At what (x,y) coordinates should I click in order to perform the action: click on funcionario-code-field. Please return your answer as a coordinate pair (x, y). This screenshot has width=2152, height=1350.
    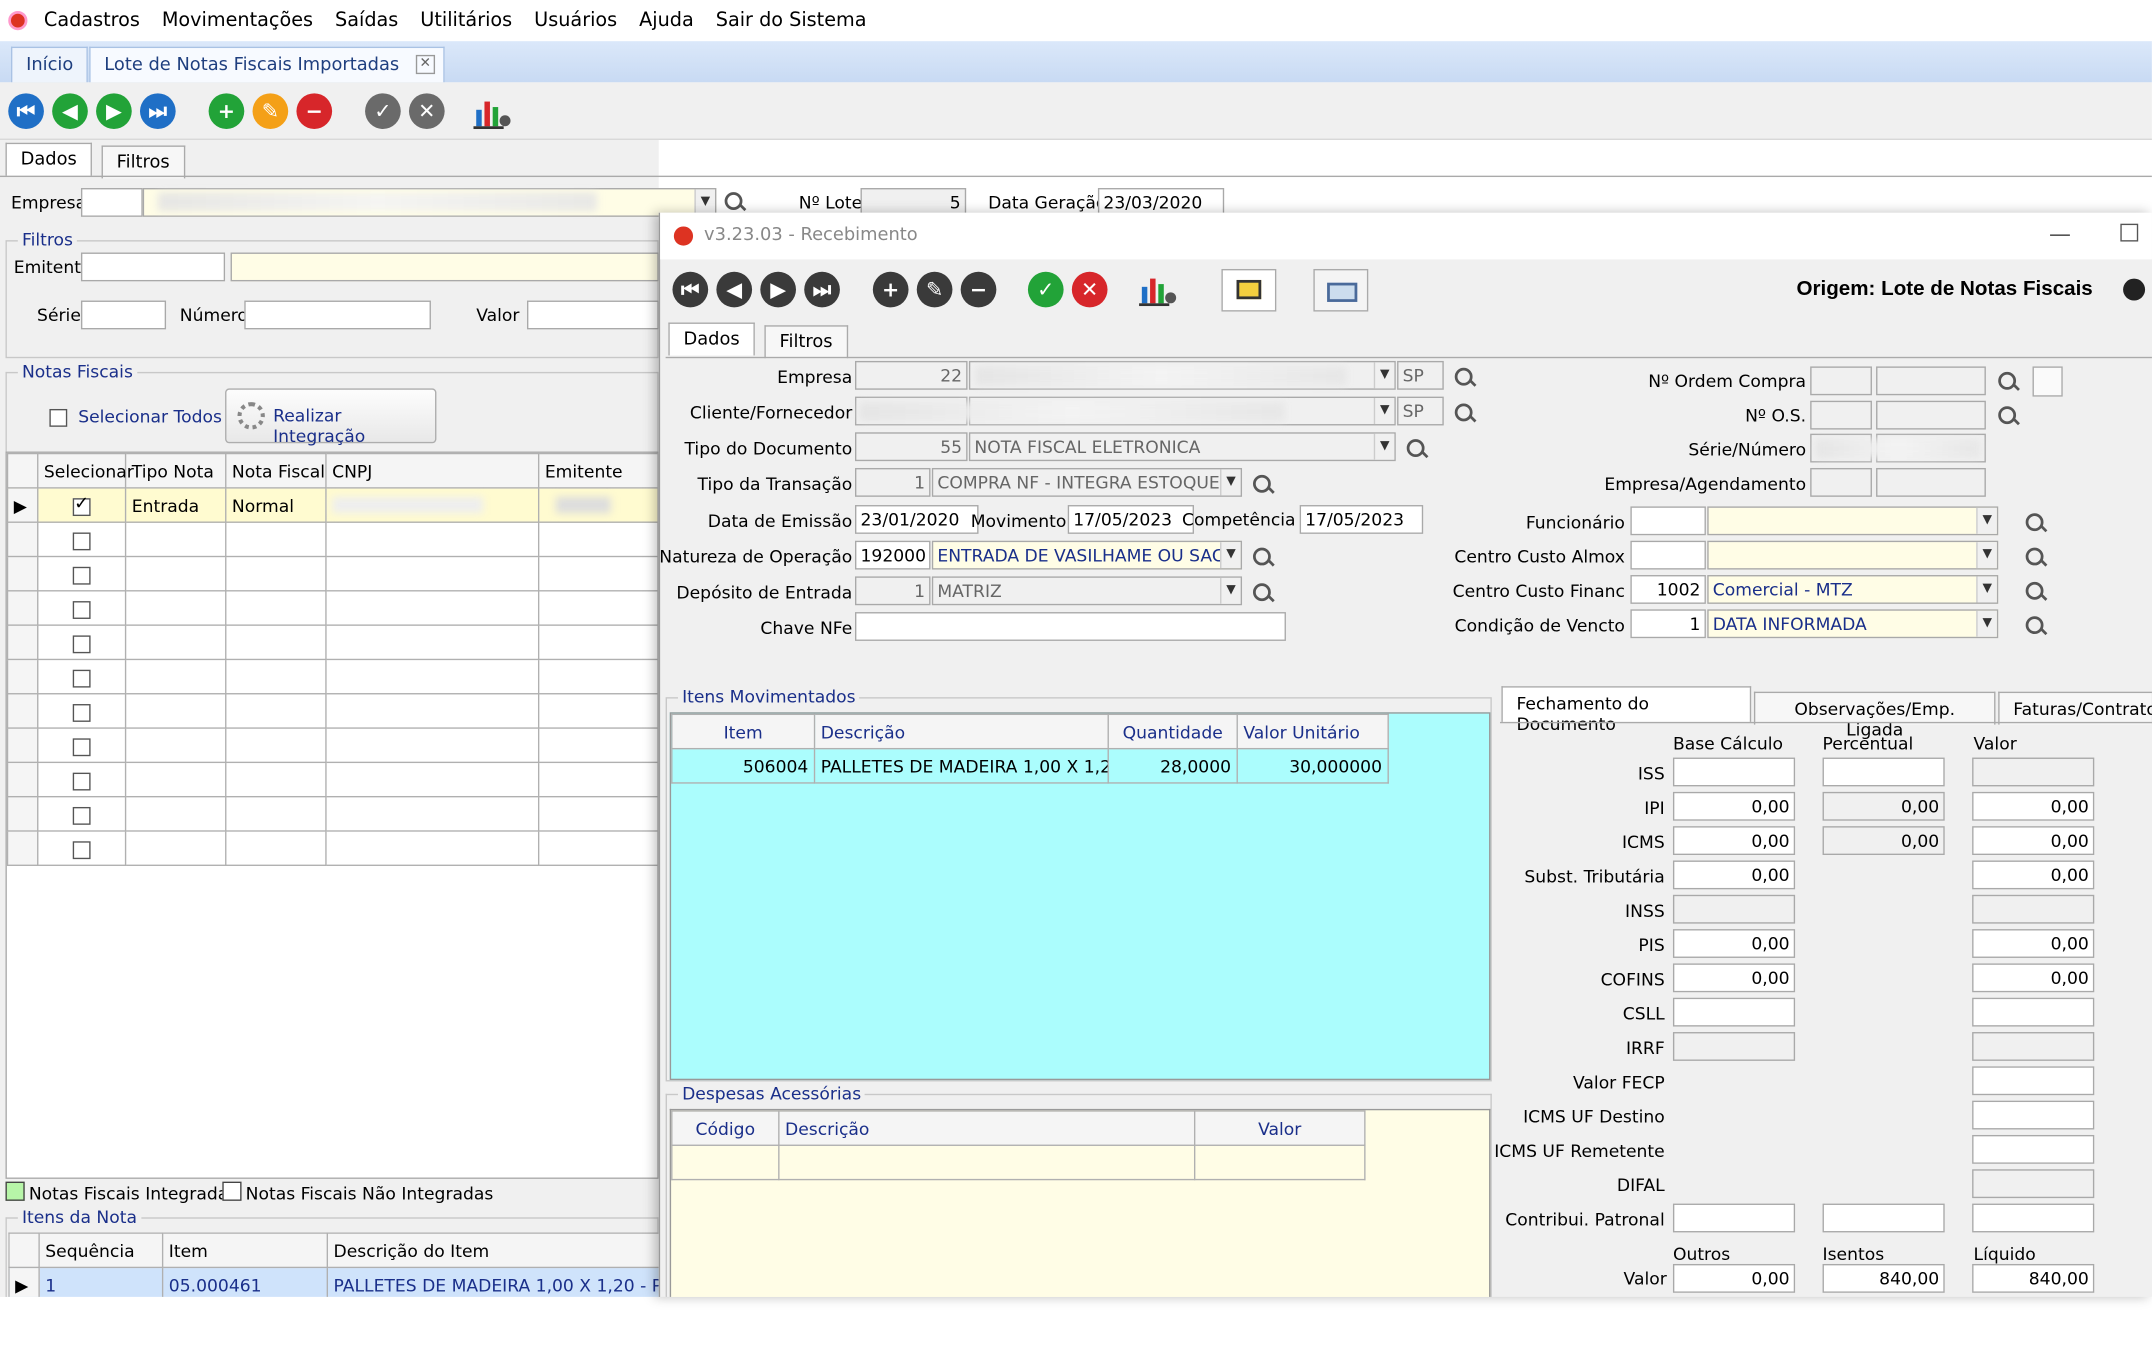
    Looking at the image, I should click on (1668, 521).